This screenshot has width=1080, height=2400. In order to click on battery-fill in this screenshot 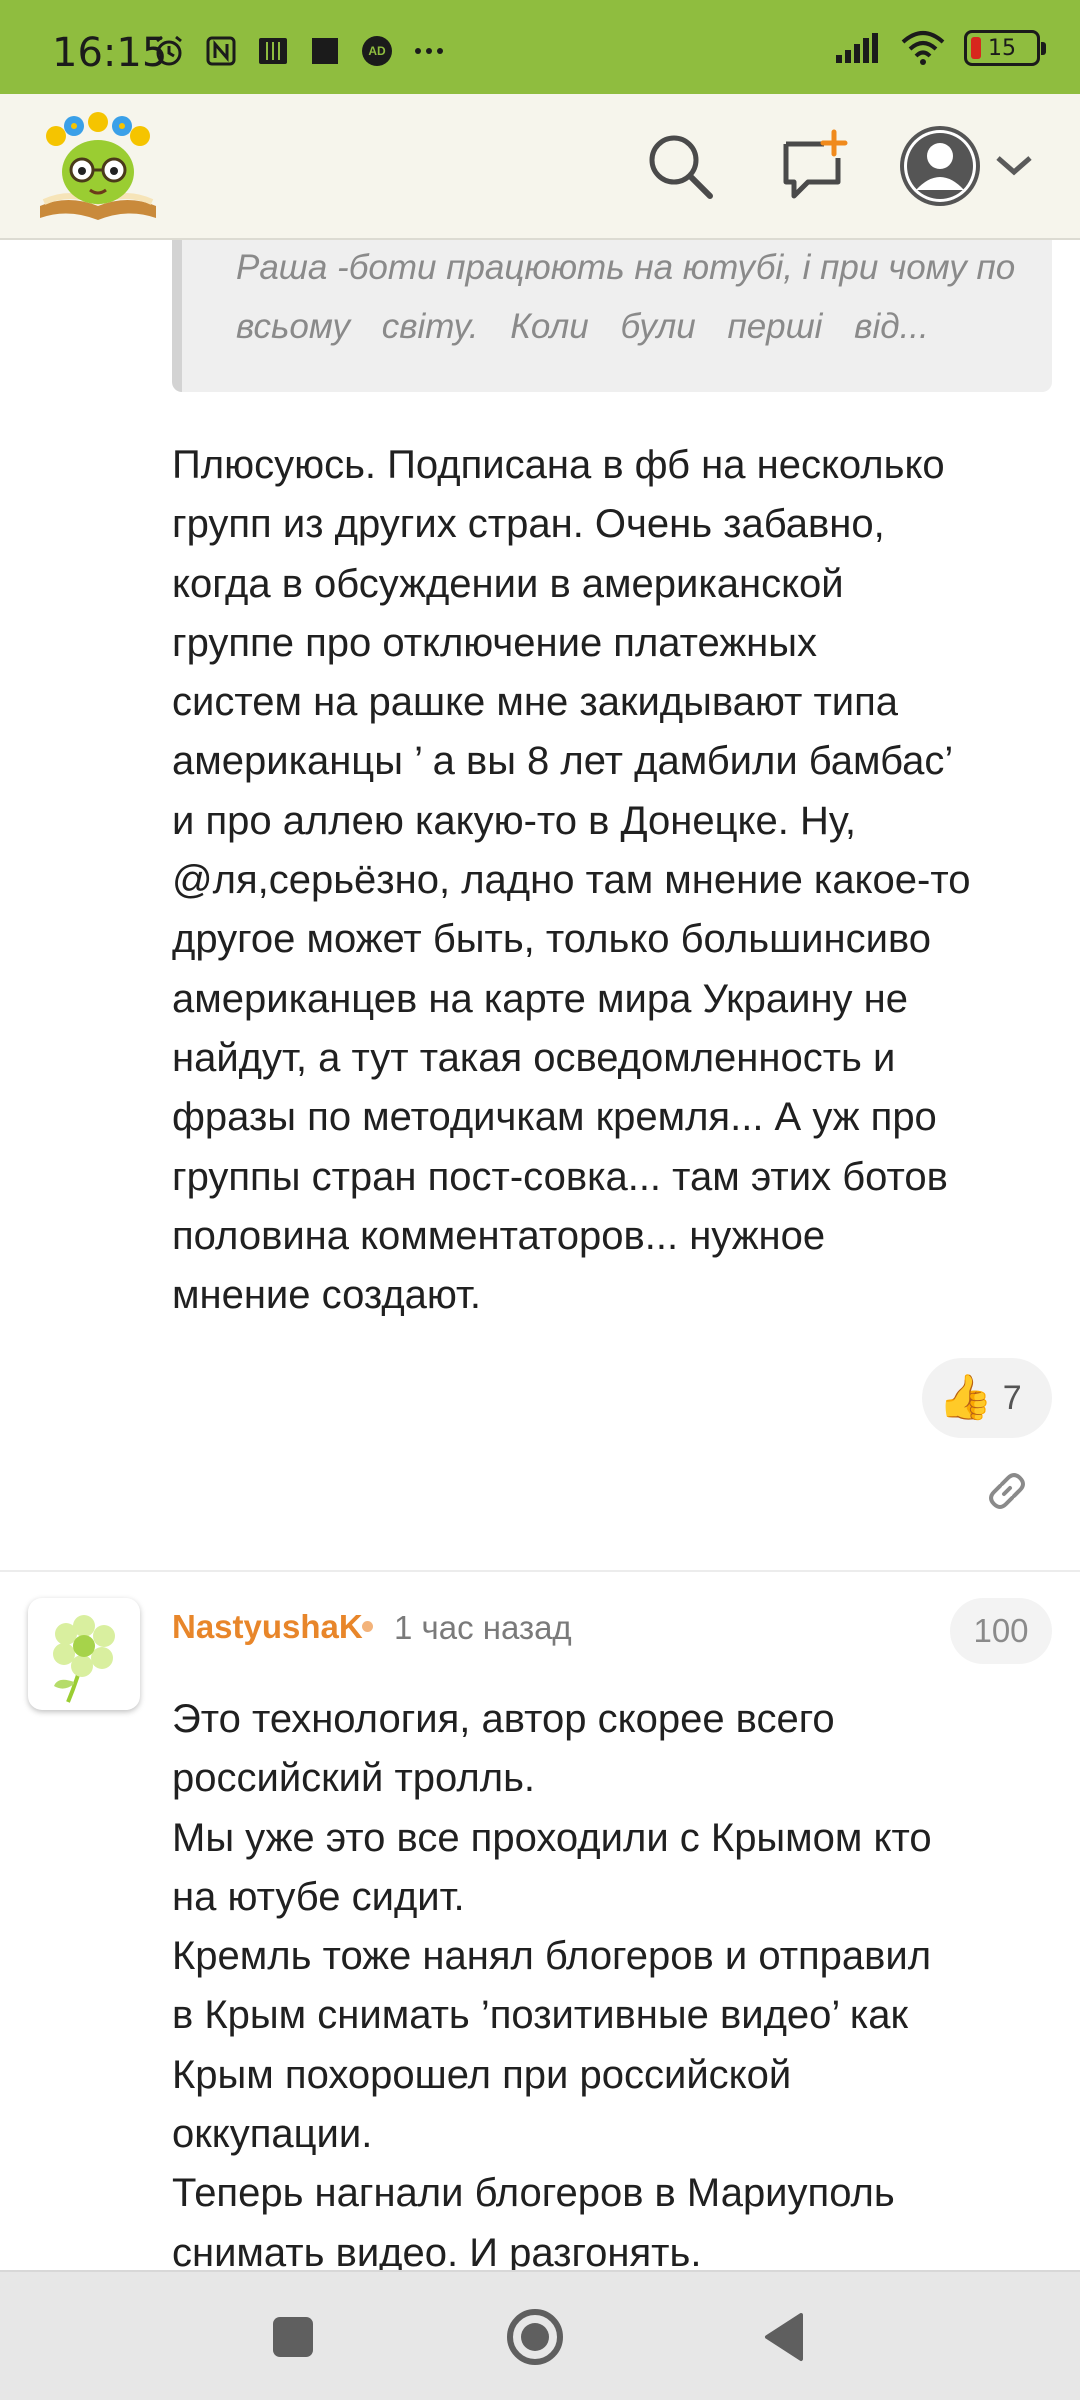, I will do `click(976, 48)`.